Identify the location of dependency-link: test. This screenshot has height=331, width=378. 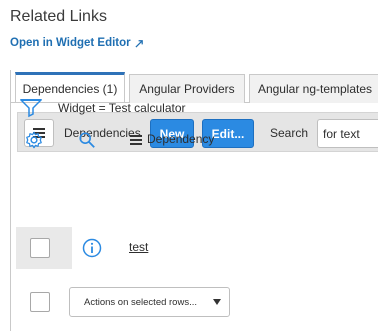
(138, 247).